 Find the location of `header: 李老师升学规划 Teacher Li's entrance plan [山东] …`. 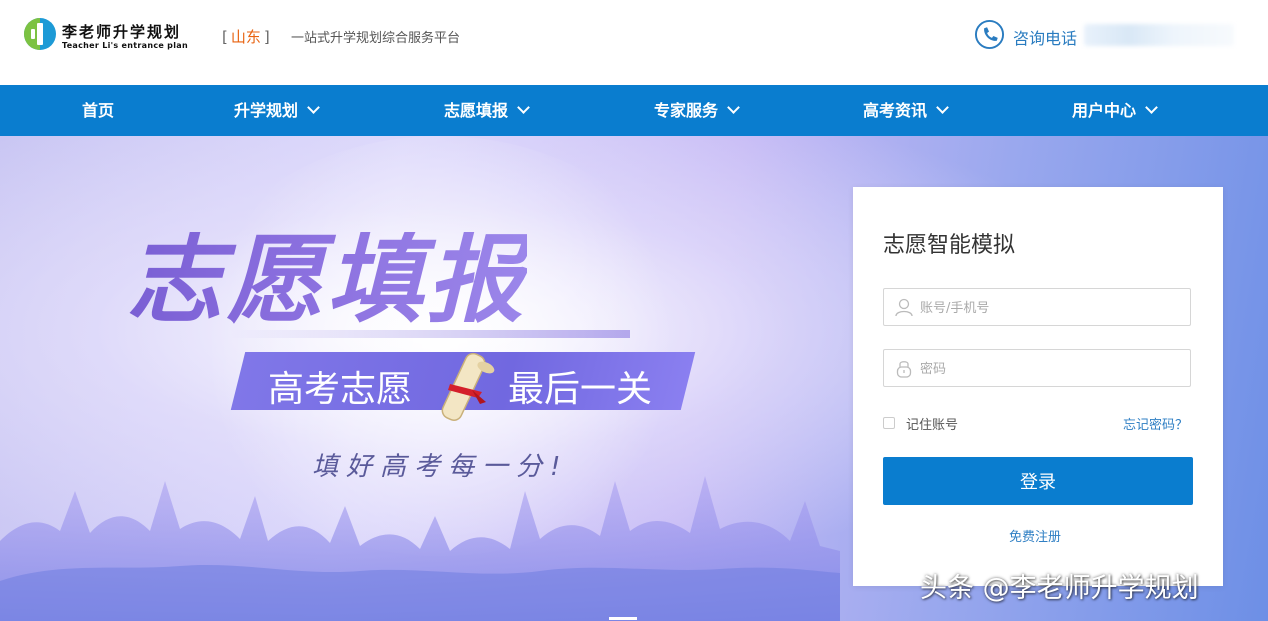

header: 李老师升学规划 Teacher Li's entrance plan [山东] … is located at coordinates (634, 42).